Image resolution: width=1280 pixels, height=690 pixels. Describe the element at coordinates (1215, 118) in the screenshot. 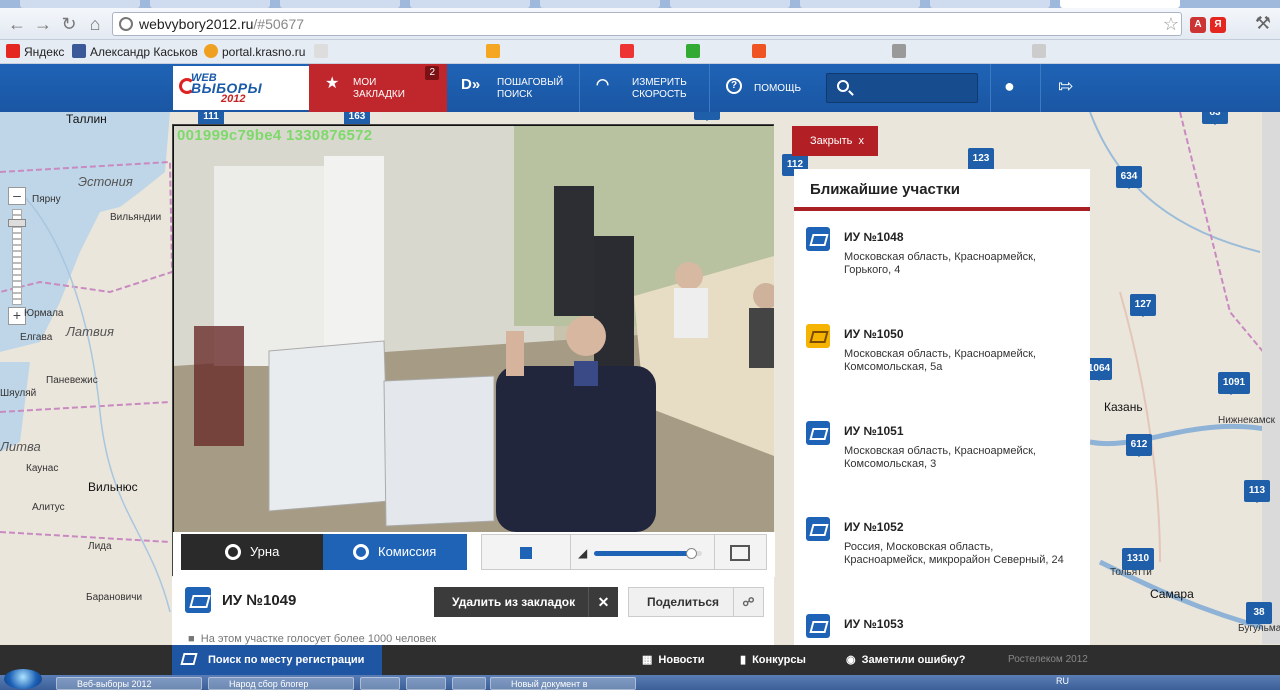

I see `map-station-cluster: 83` at that location.